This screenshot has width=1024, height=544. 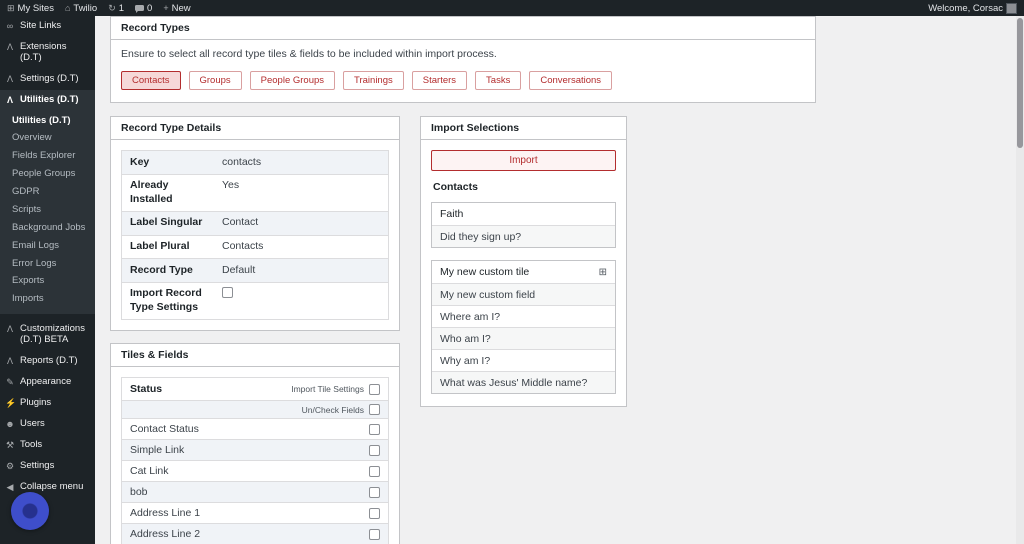 What do you see at coordinates (215, 80) in the screenshot?
I see `record-type-button-groups: Groups` at bounding box center [215, 80].